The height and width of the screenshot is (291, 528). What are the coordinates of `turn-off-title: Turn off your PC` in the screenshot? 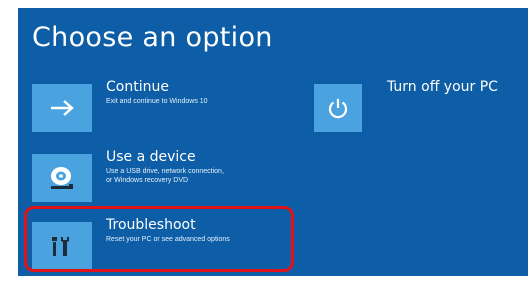 It's located at (442, 87).